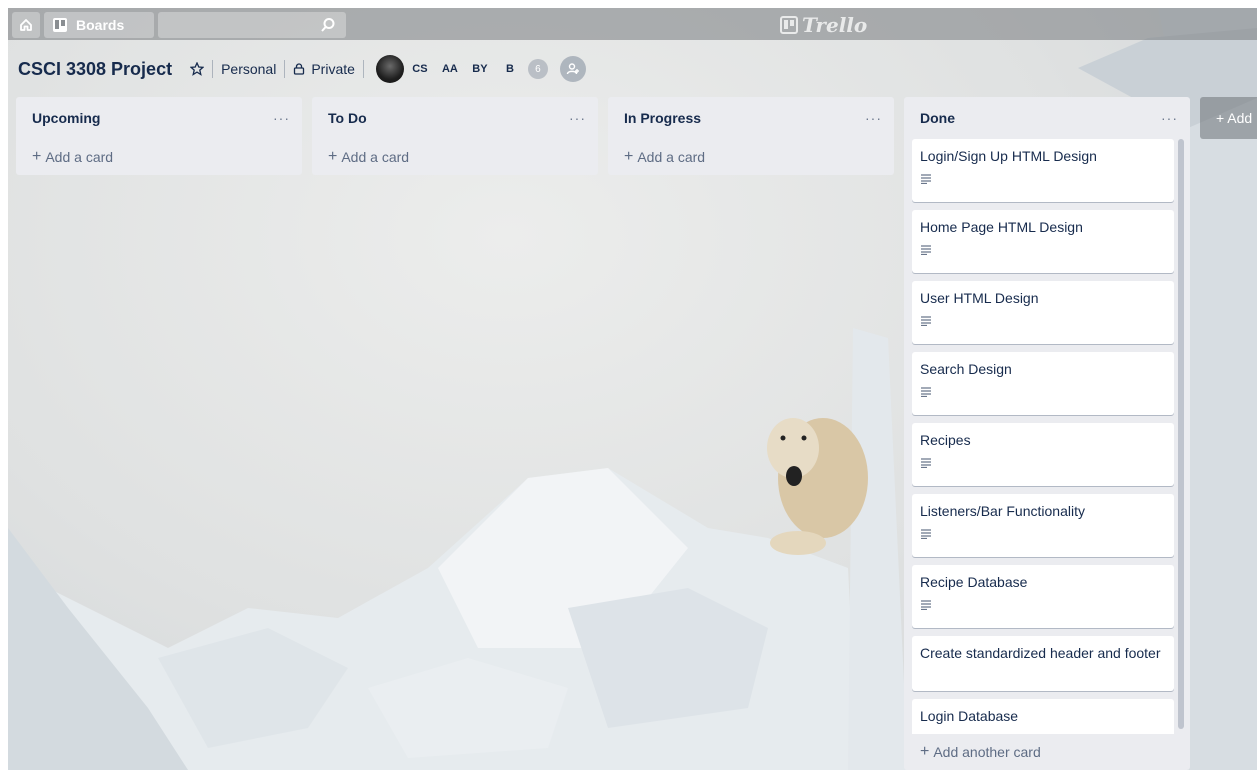 The width and height of the screenshot is (1257, 770). What do you see at coordinates (966, 369) in the screenshot?
I see `card-title: Search Design` at bounding box center [966, 369].